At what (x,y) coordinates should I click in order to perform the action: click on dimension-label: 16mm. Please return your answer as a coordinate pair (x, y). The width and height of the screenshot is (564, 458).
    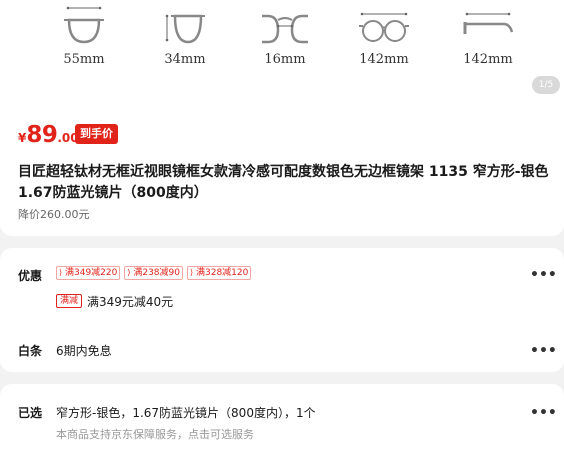
    Looking at the image, I should click on (285, 59).